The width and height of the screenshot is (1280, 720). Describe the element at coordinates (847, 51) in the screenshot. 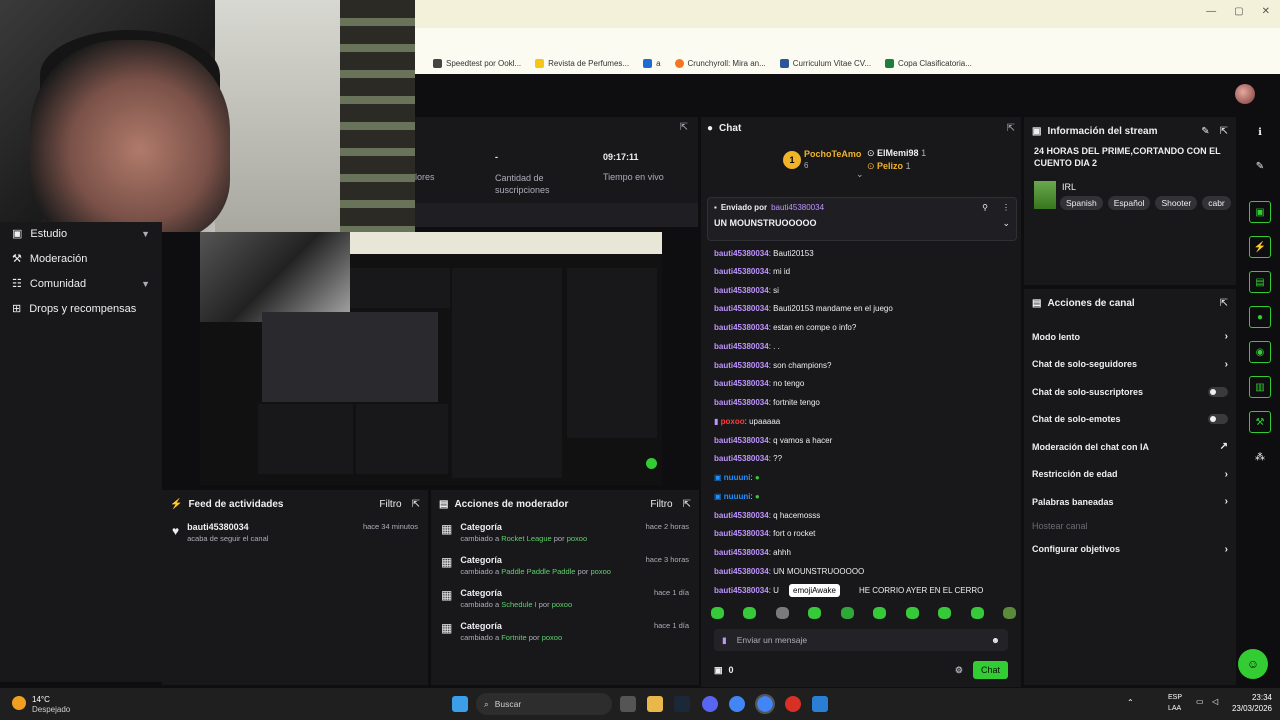

I see `address-bar: ☆ ⧉ ● ⋮` at that location.